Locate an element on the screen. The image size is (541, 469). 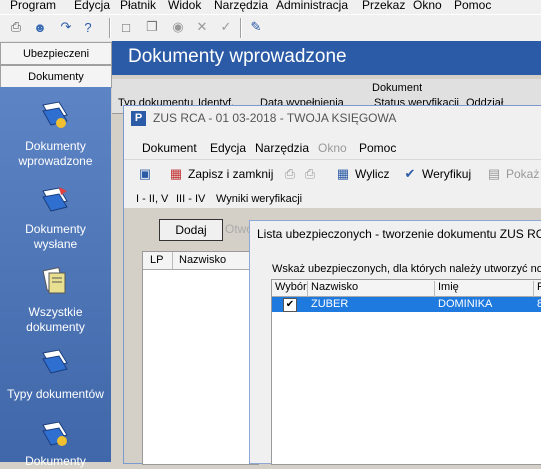
add-button: Dodaj is located at coordinates (191, 230).